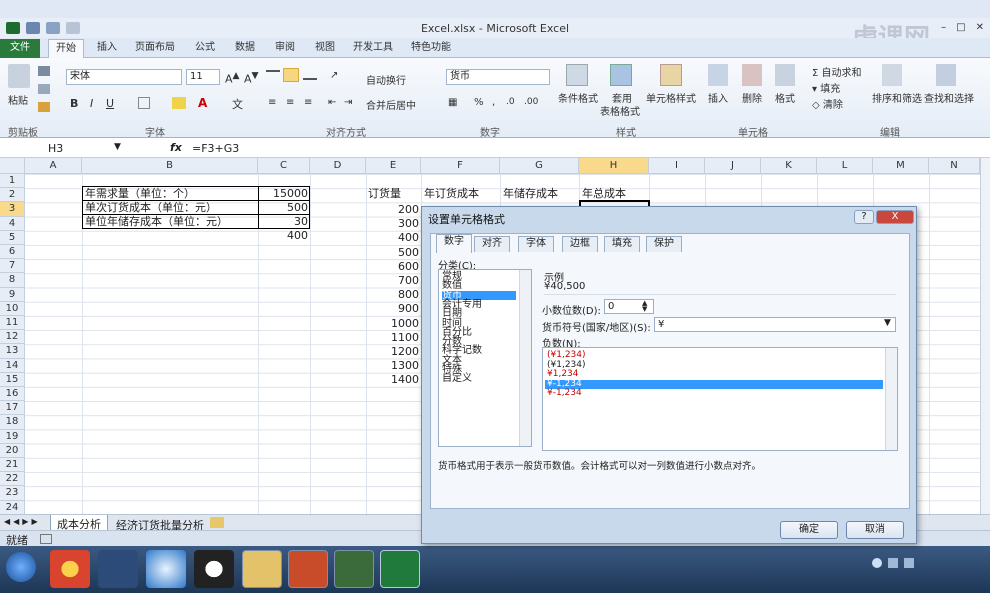 This screenshot has width=990, height=593. Describe the element at coordinates (12, 166) in the screenshot. I see `select-all-corner` at that location.